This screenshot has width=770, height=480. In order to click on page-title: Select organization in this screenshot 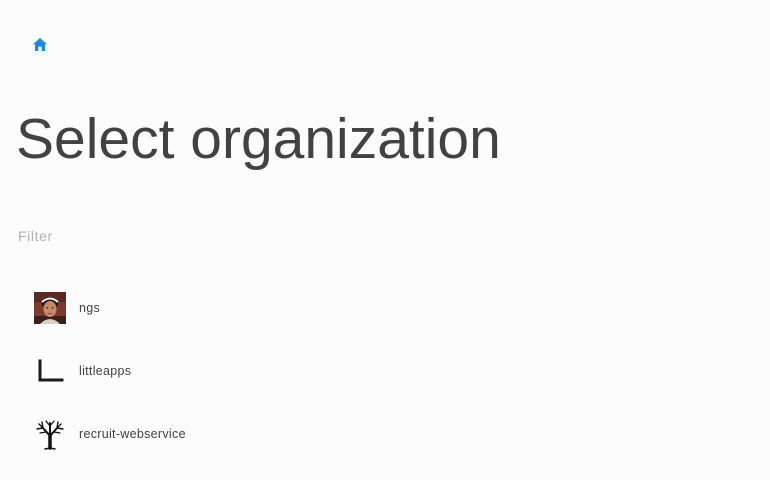, I will do `click(258, 139)`.